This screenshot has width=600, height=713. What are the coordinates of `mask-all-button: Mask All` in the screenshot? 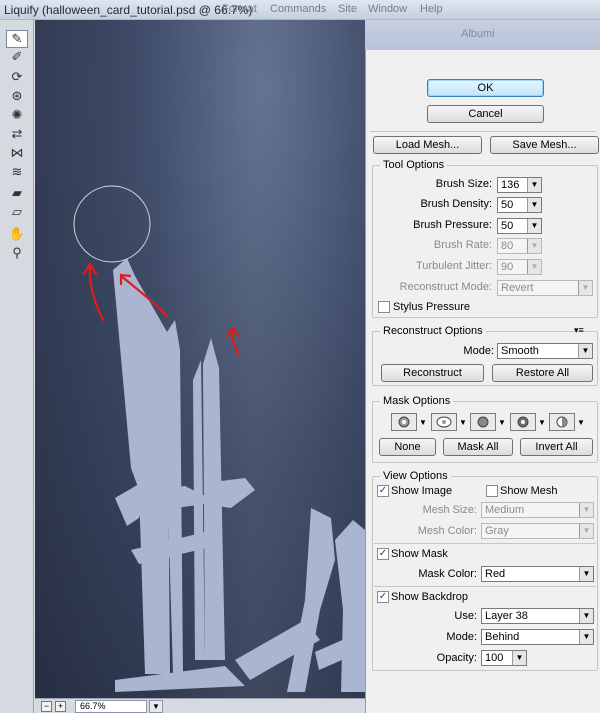 It's located at (478, 447).